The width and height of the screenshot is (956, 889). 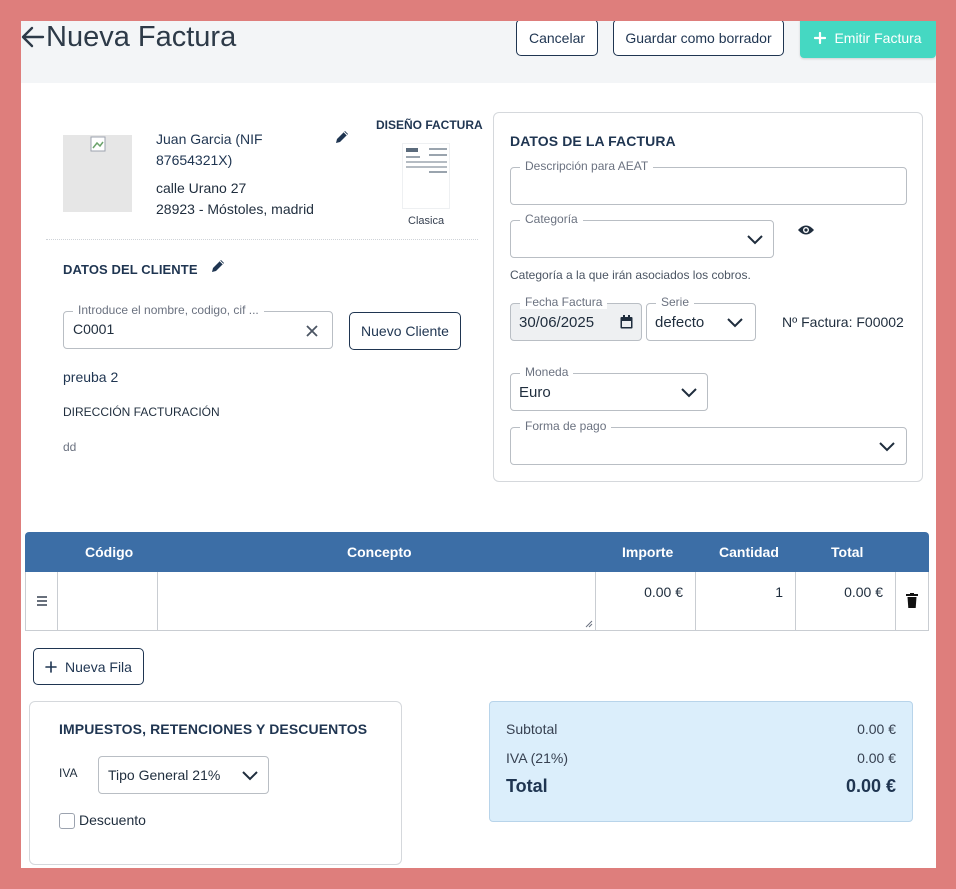 What do you see at coordinates (426, 176) in the screenshot?
I see `design-thumbnail` at bounding box center [426, 176].